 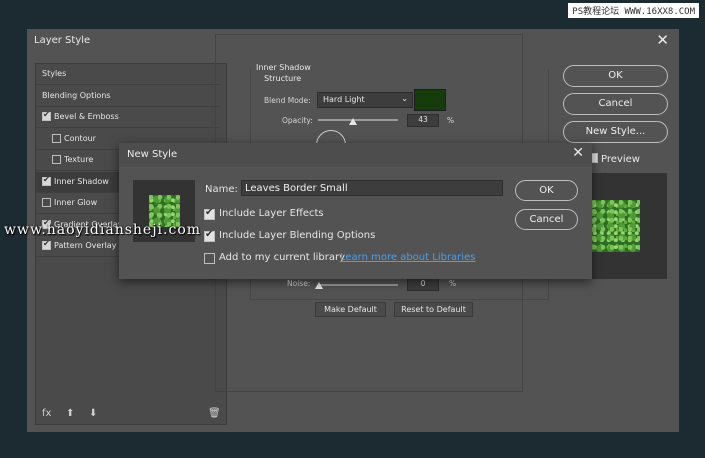 I want to click on add-to-library-checkbox, so click(x=209, y=258).